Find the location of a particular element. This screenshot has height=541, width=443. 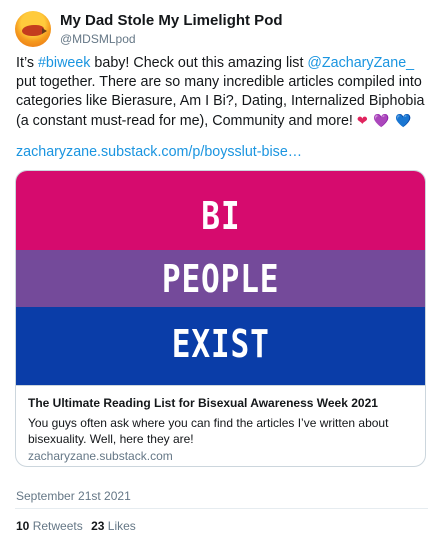

flag-stripe-pink: BI is located at coordinates (220, 210).